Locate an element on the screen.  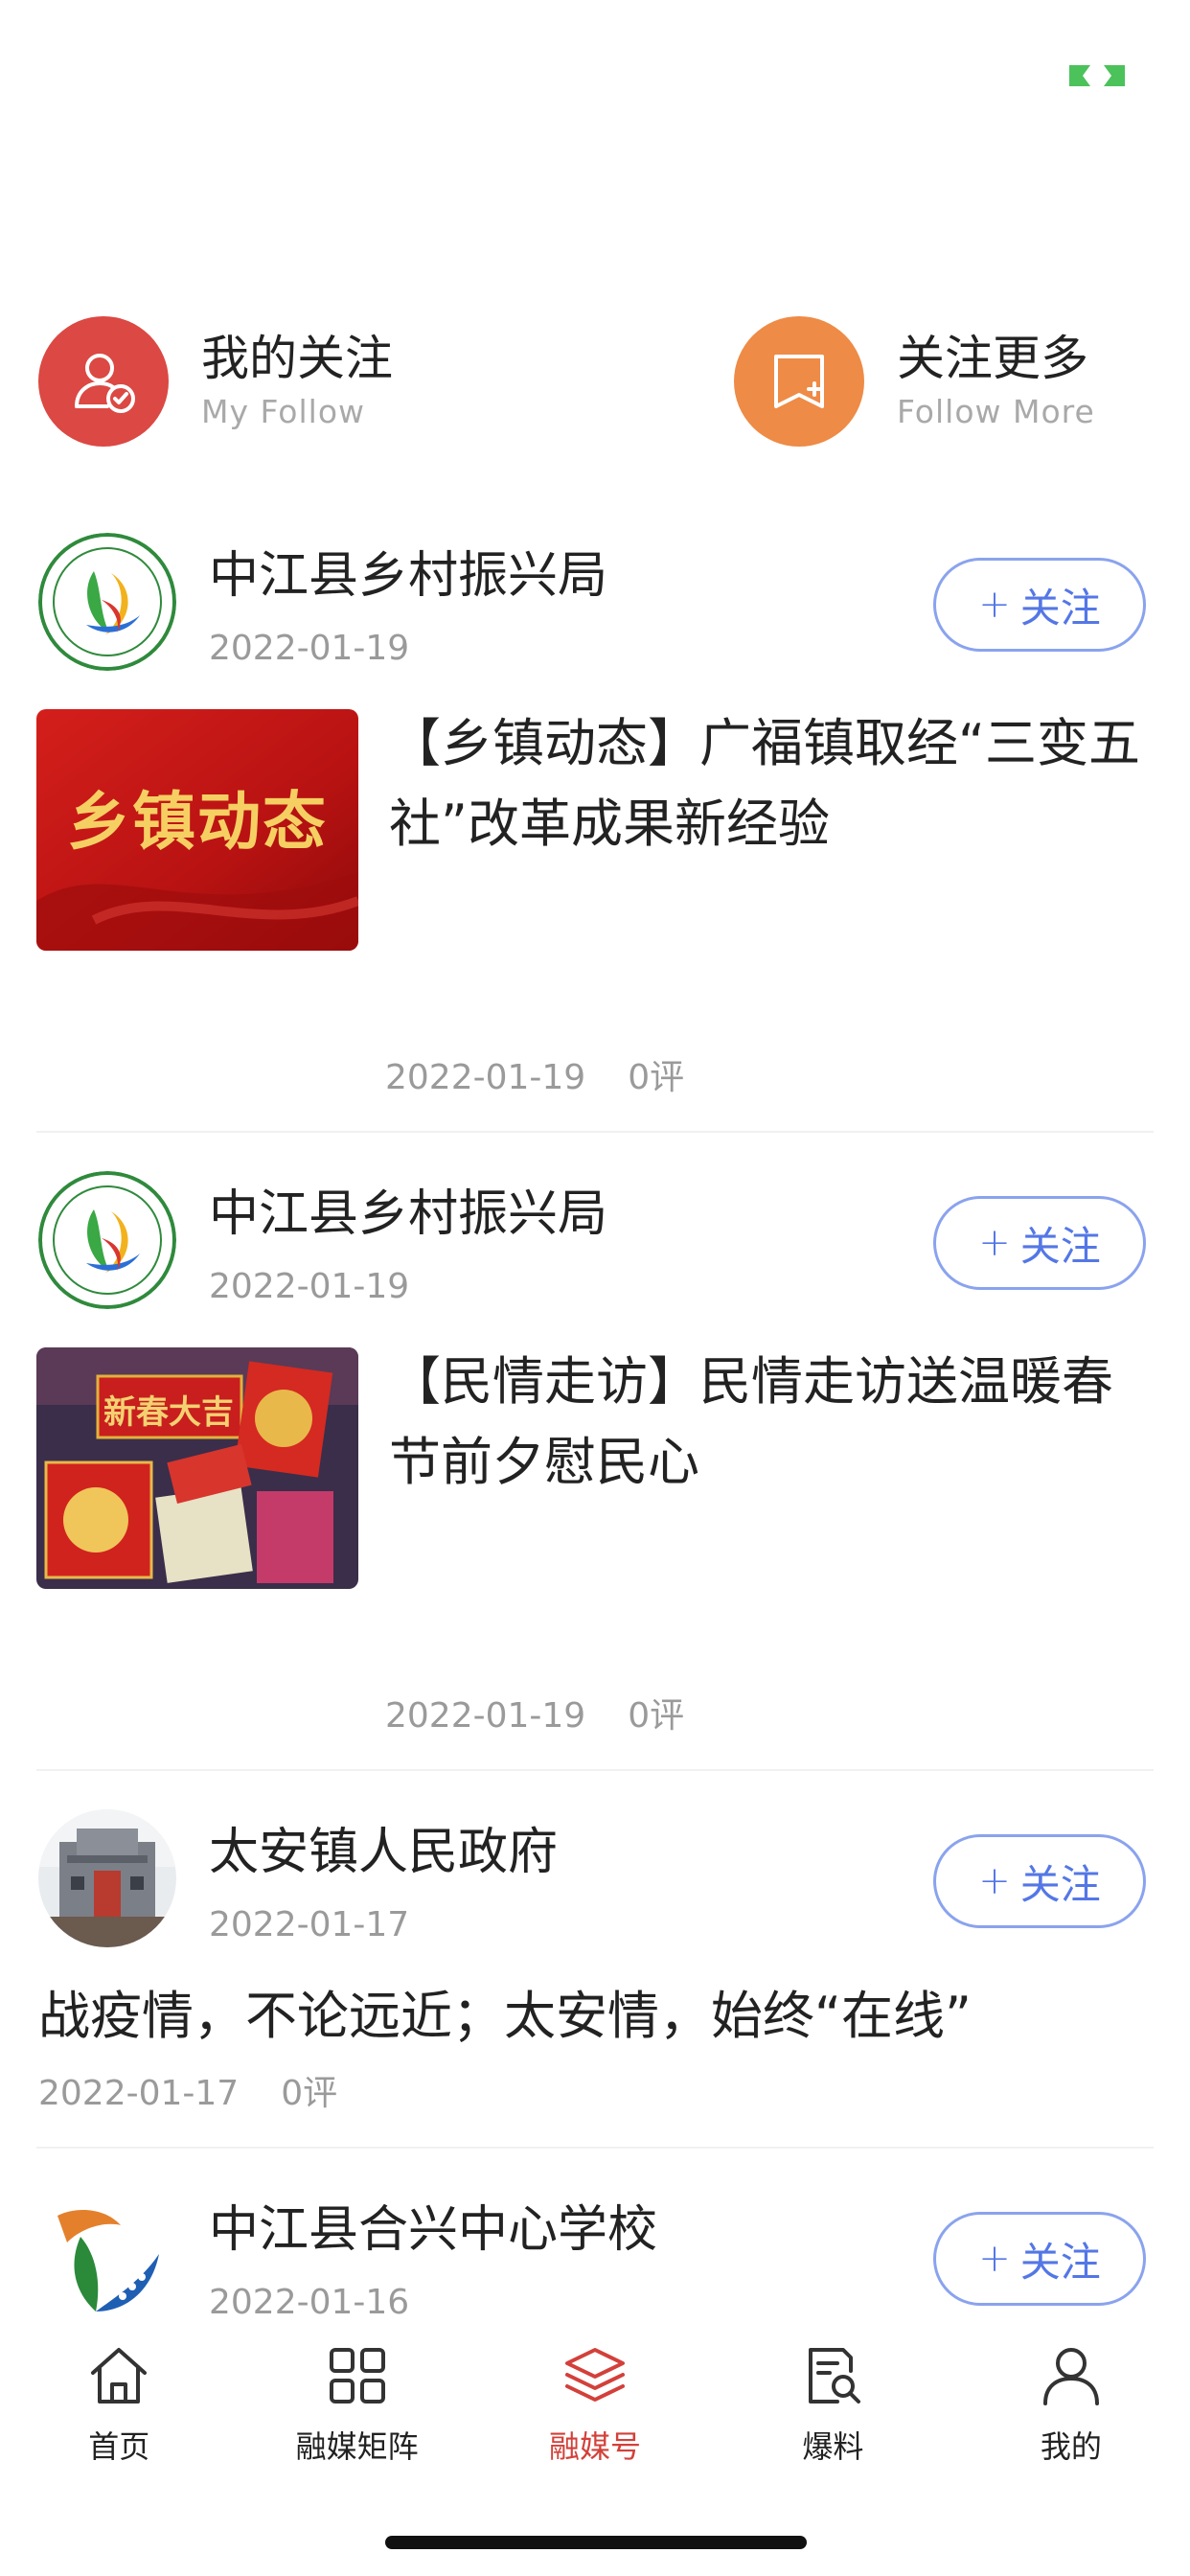
article-title: 【乡镇动态】广福镇取经“三变五社”改革成果新经验 is located at coordinates (773, 783).